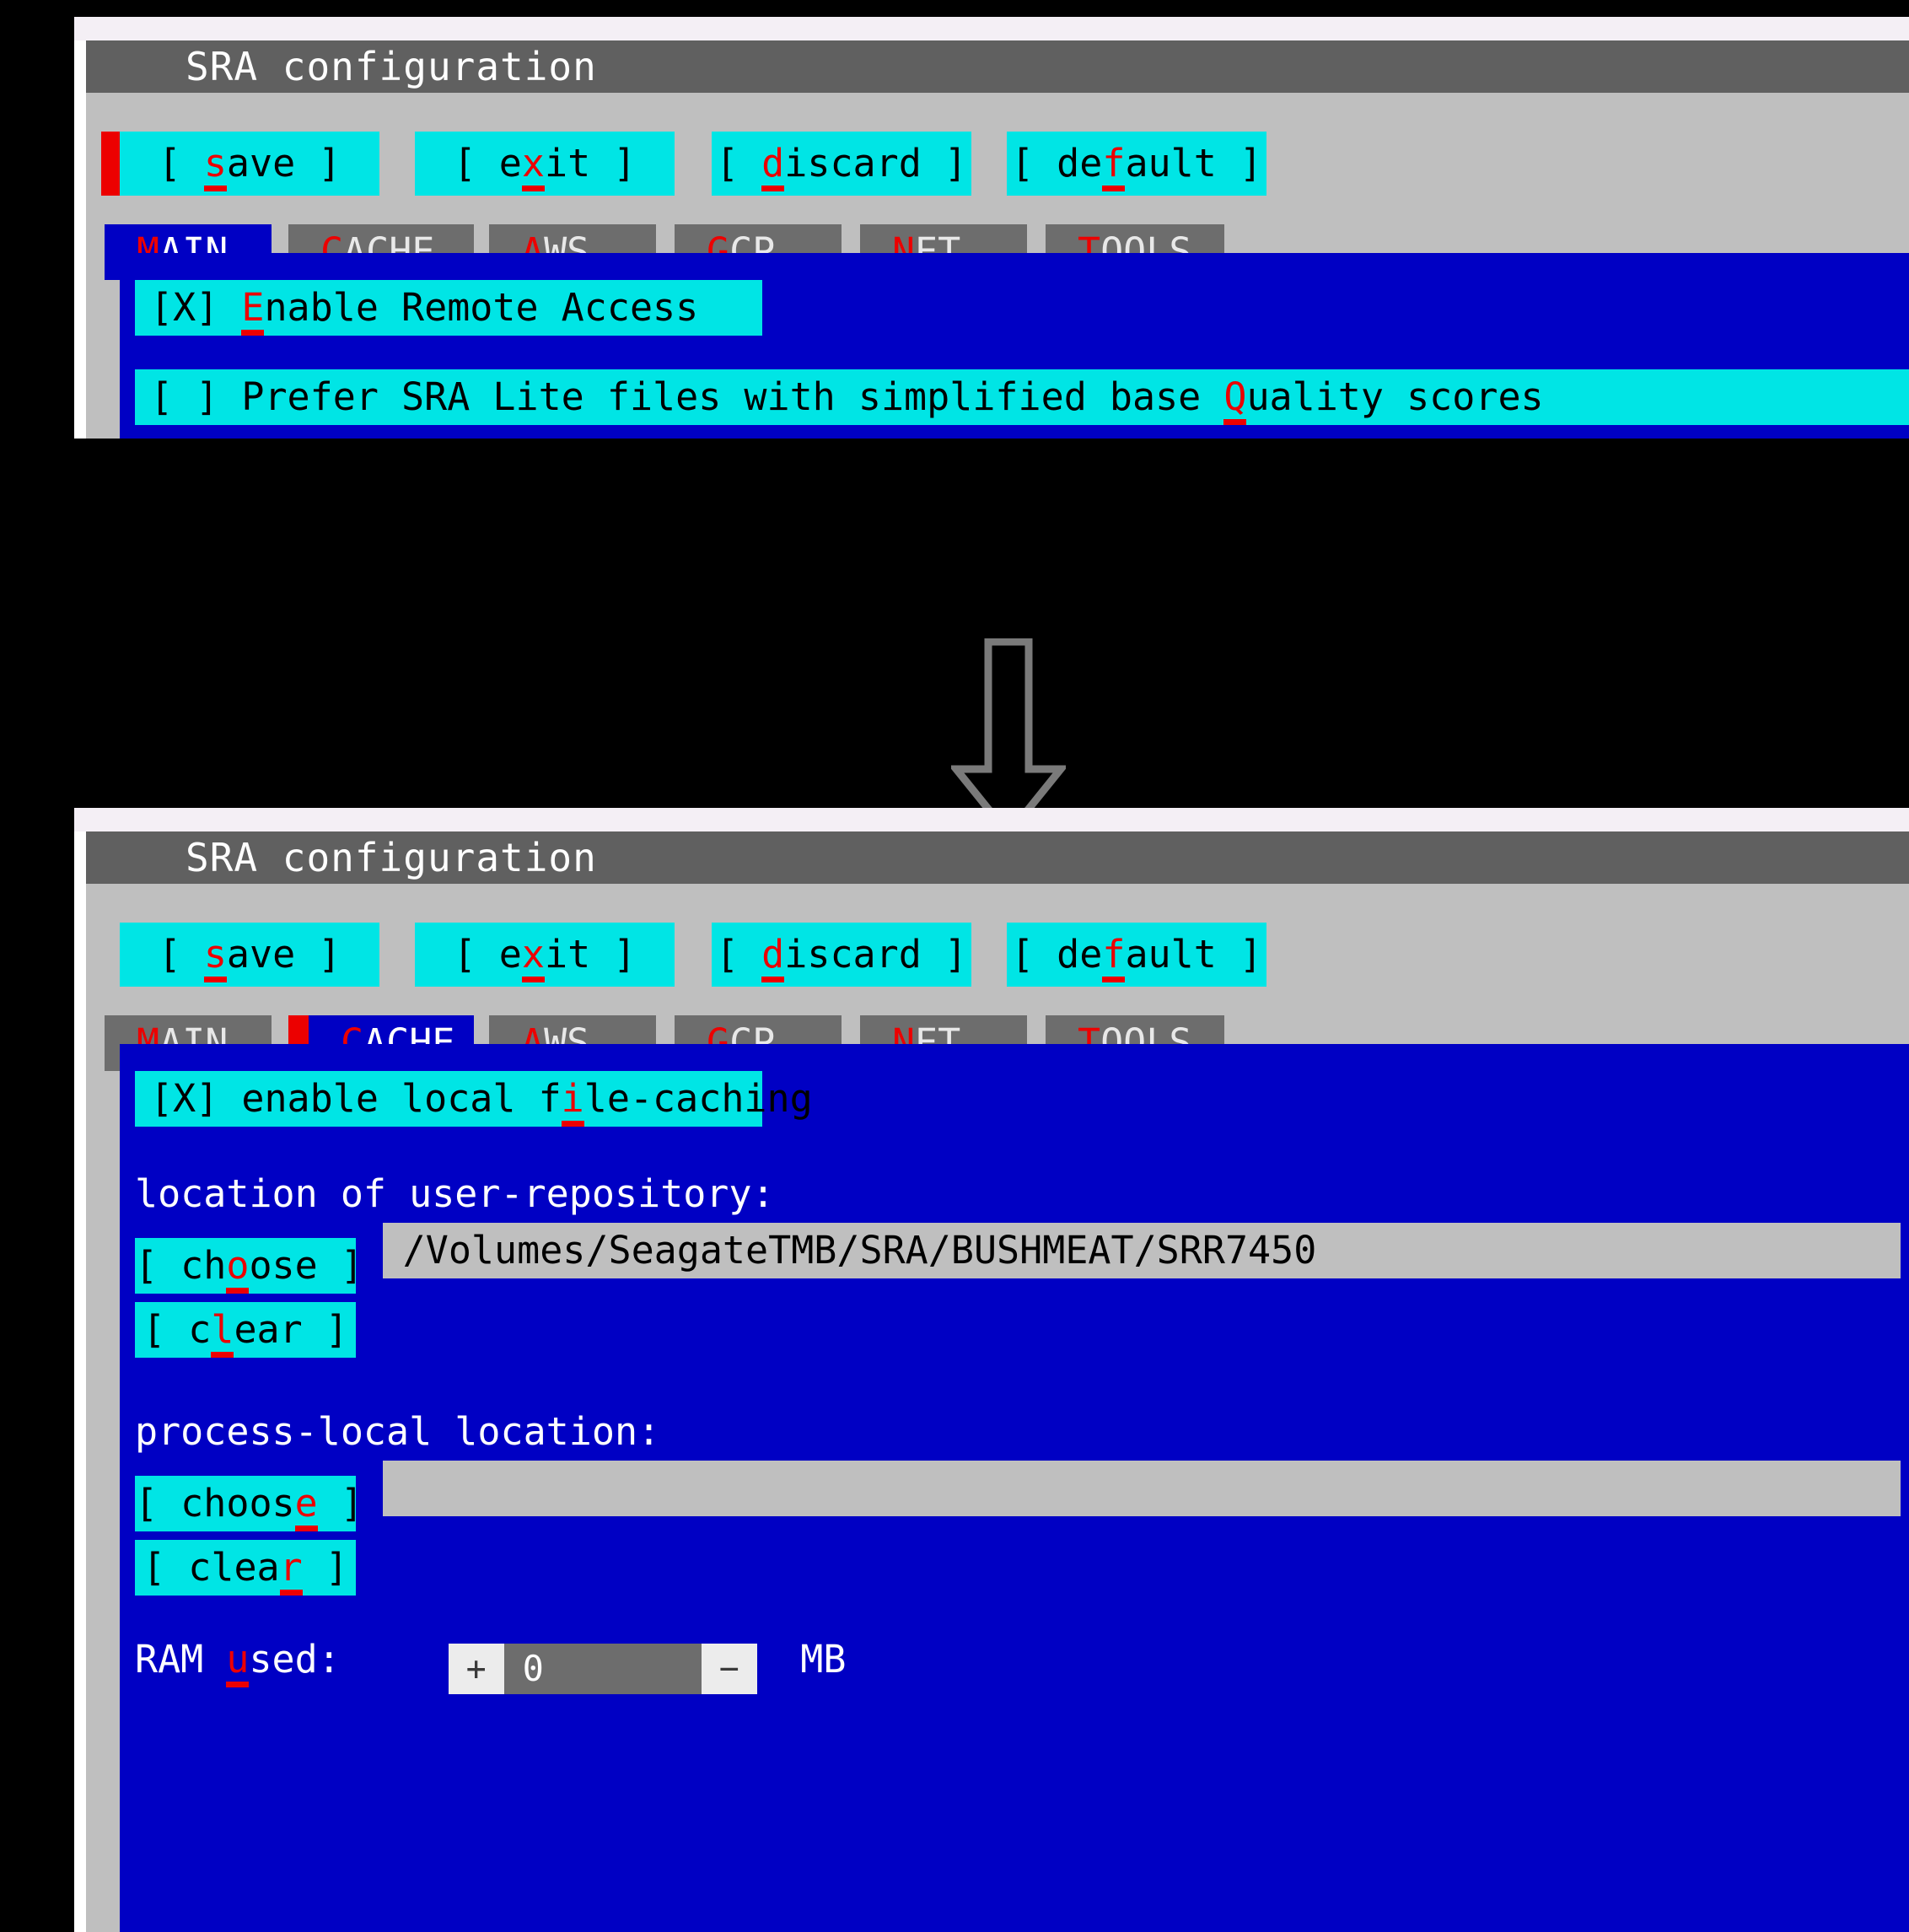 The height and width of the screenshot is (1932, 1909). I want to click on clear-user-repository-row: [ clear ], so click(245, 1330).